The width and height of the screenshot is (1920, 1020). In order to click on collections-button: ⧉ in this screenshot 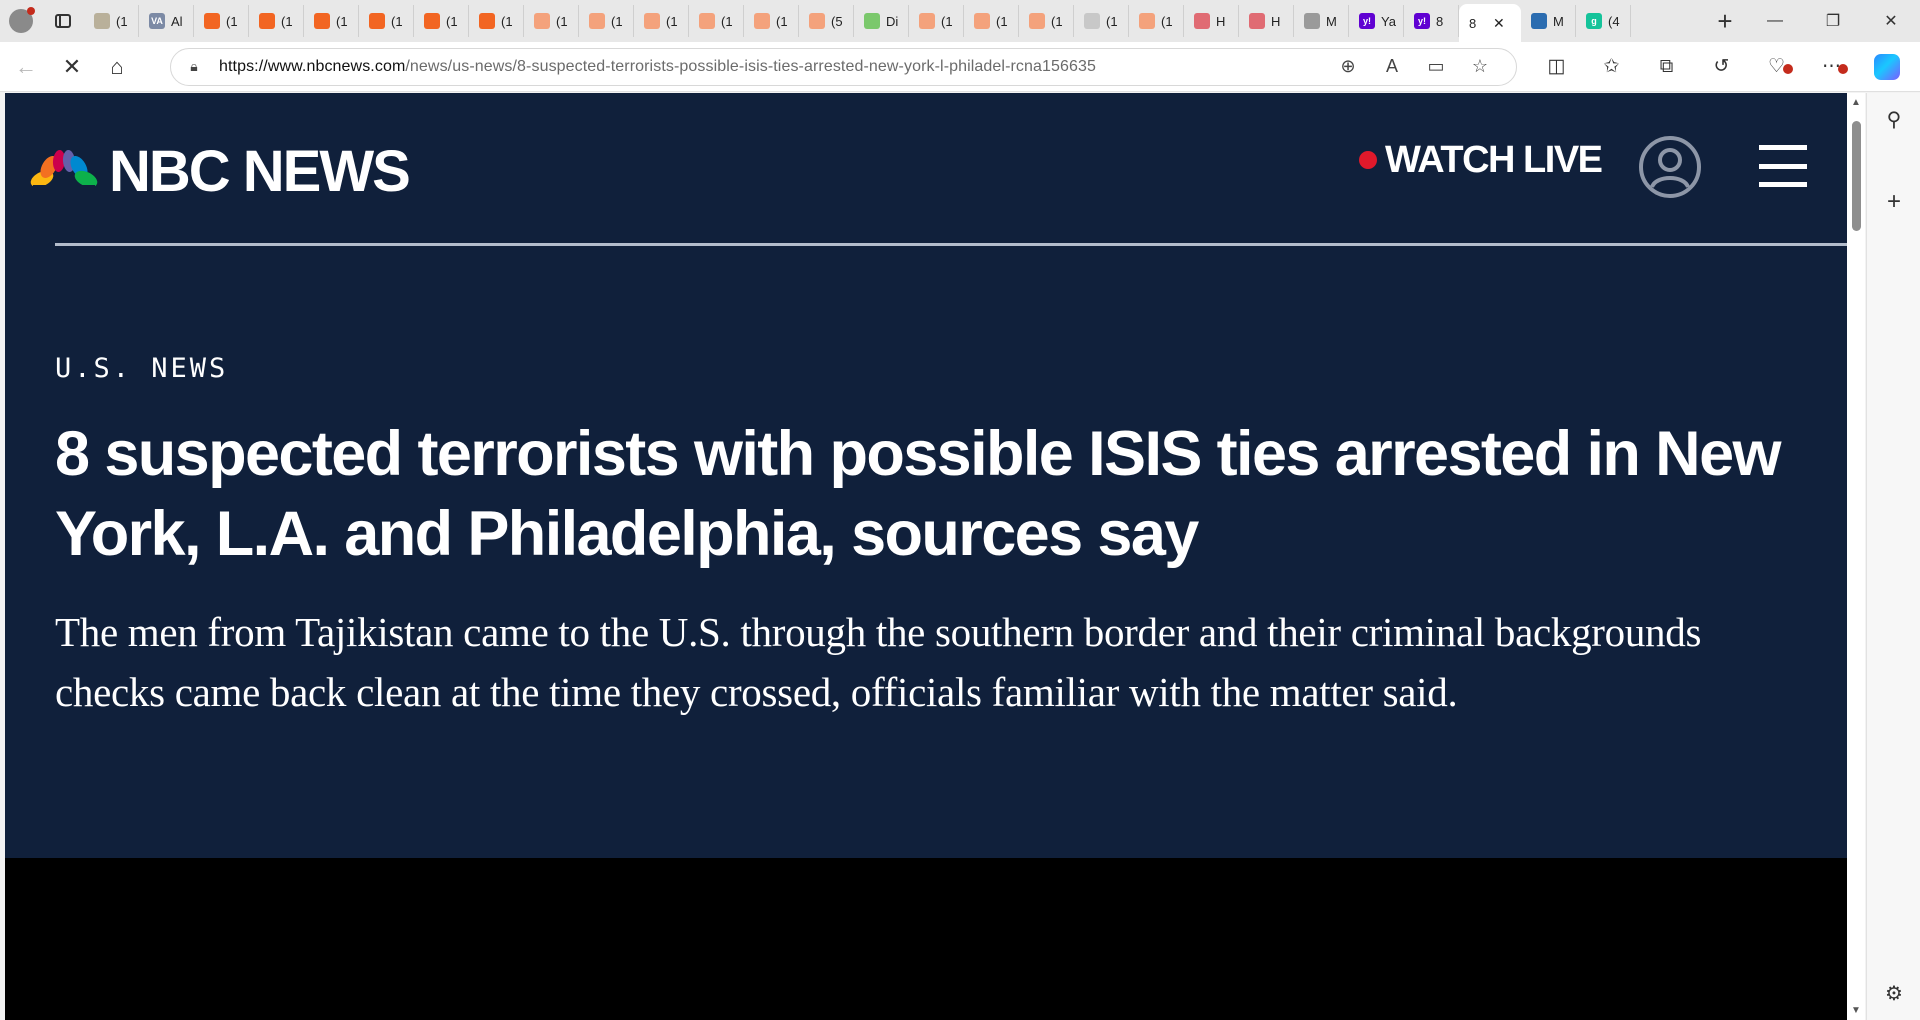, I will do `click(1666, 67)`.